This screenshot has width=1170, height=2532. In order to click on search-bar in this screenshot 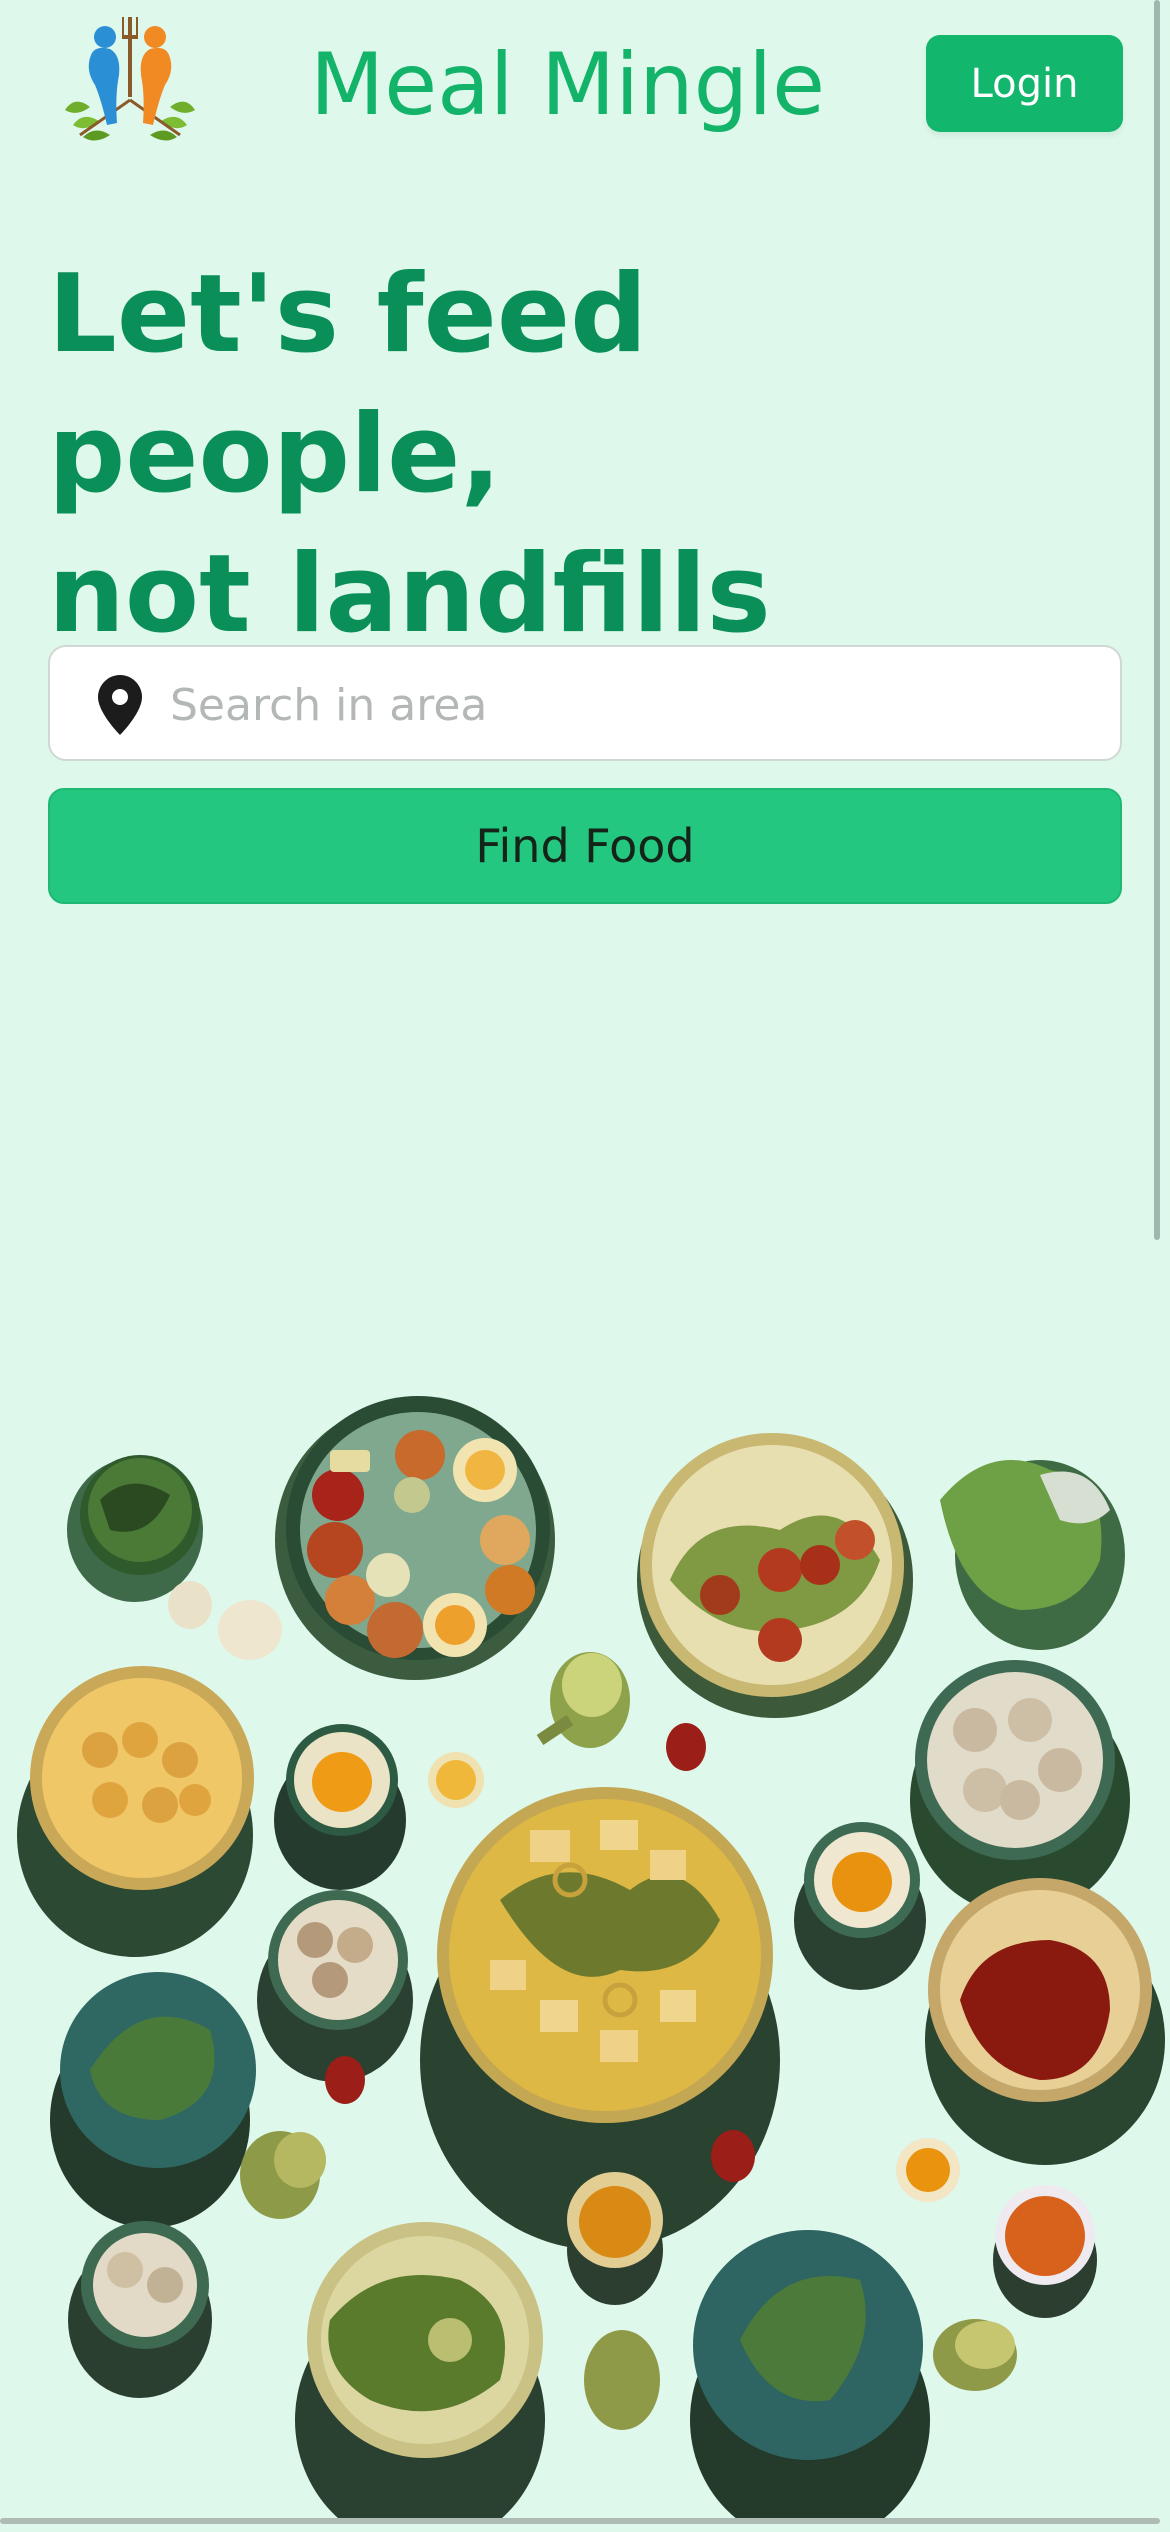, I will do `click(585, 703)`.